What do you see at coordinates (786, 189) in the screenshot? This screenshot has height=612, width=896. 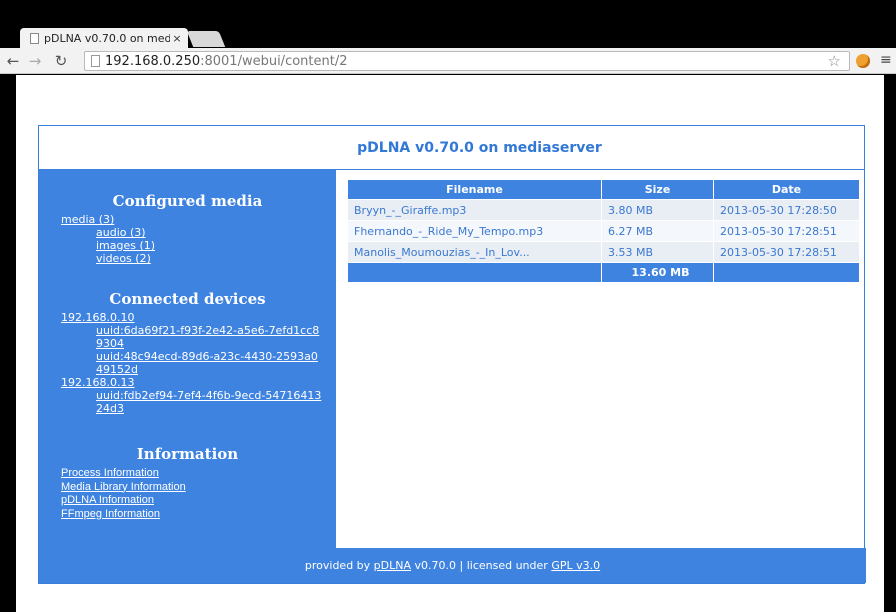 I see `column-header-date: Date` at bounding box center [786, 189].